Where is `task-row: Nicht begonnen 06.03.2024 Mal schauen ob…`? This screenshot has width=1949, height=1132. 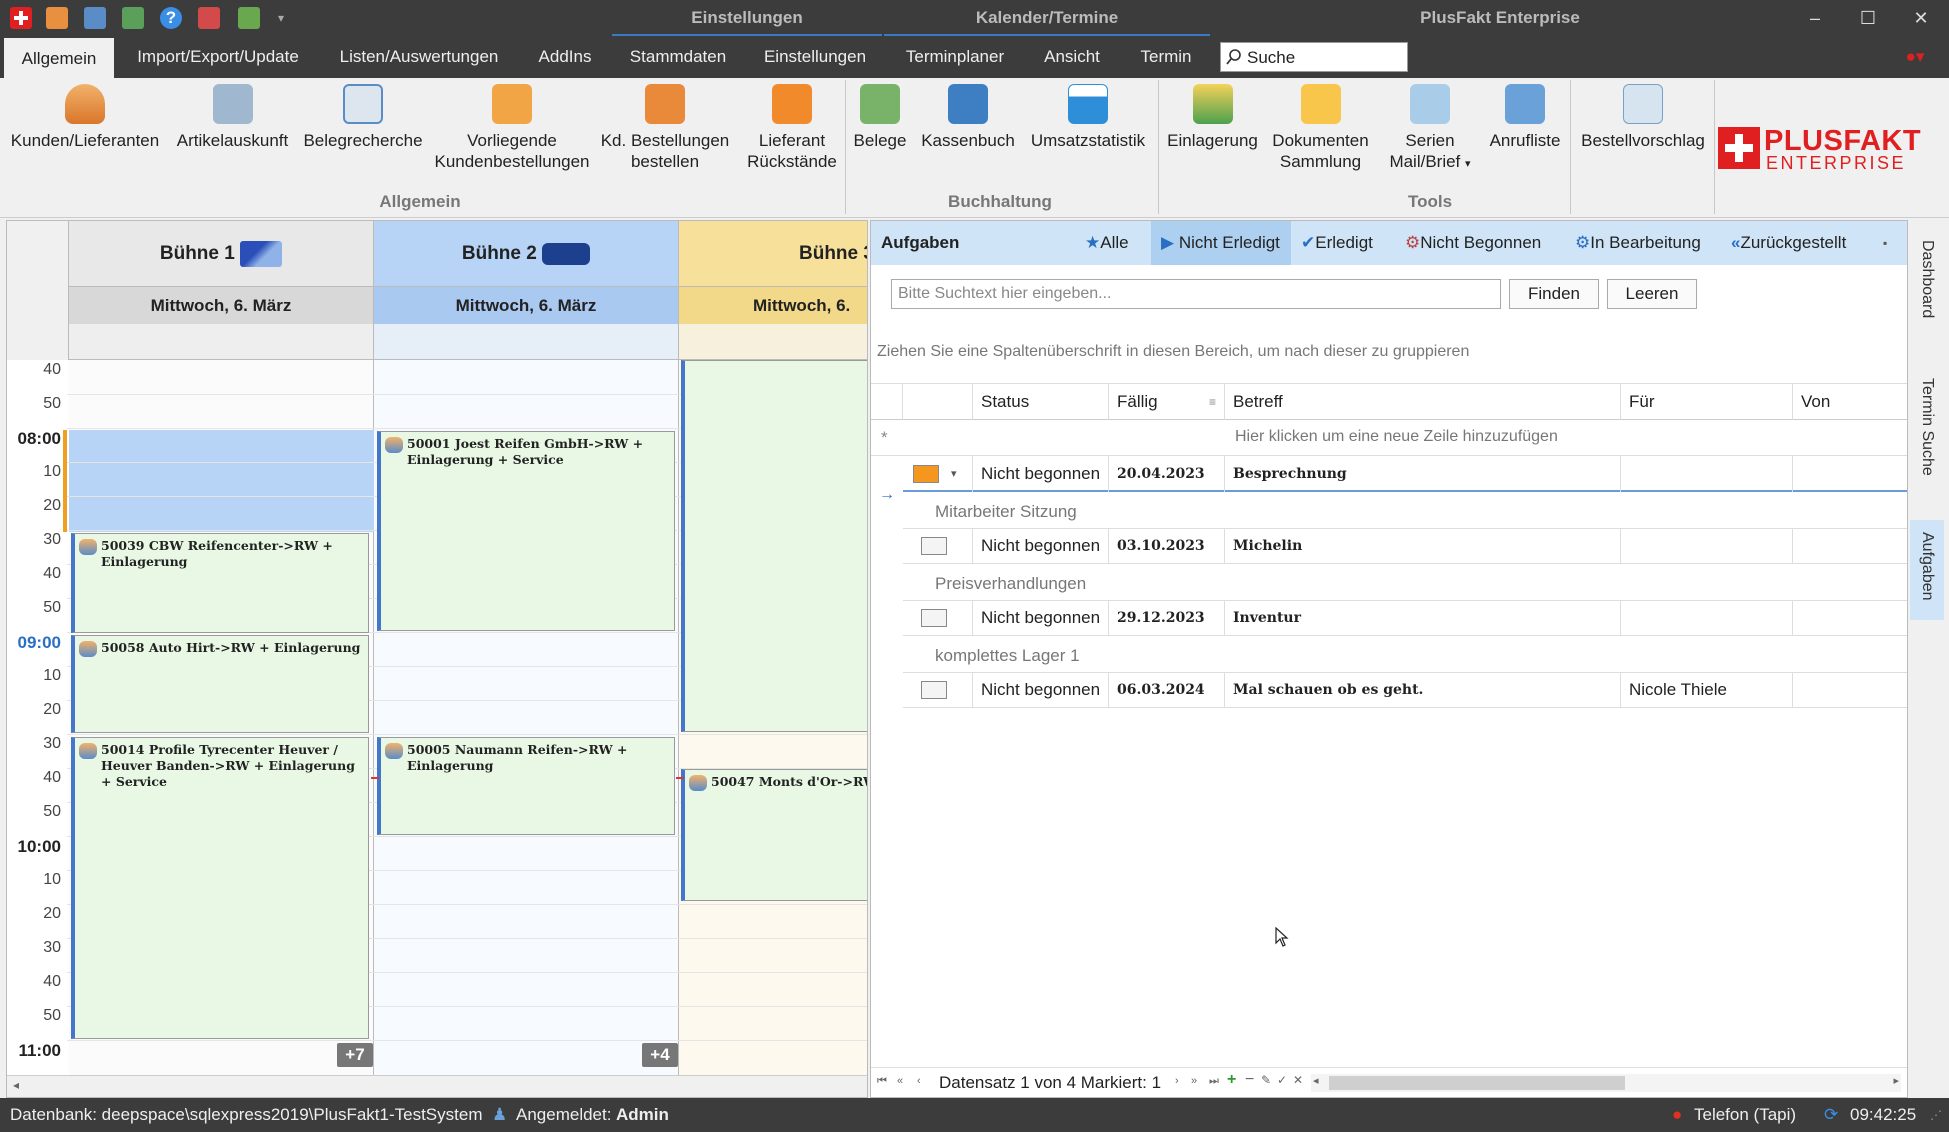 task-row: Nicht begonnen 06.03.2024 Mal schauen ob… is located at coordinates (1405, 690).